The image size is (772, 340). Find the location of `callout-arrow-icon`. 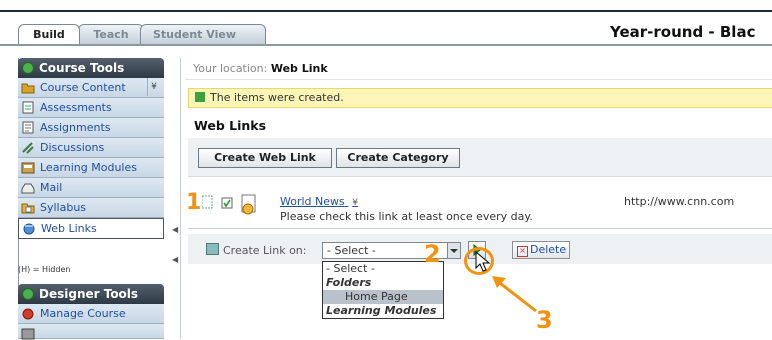

callout-arrow-icon is located at coordinates (514, 294).